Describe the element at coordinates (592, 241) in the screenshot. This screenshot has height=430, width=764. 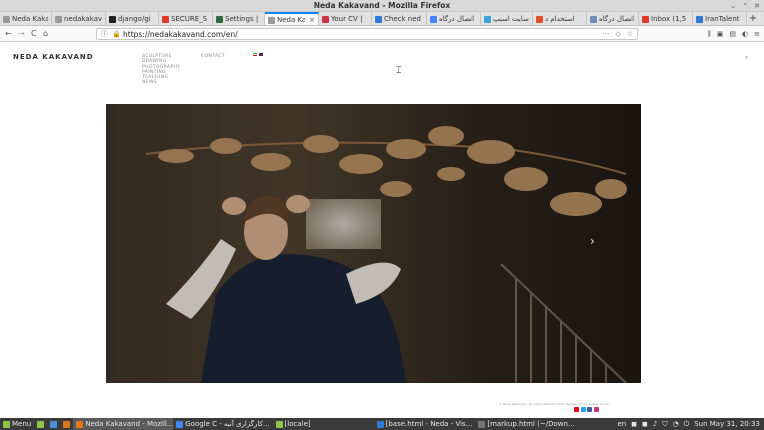
I see `slideshow-next-button: ›` at that location.